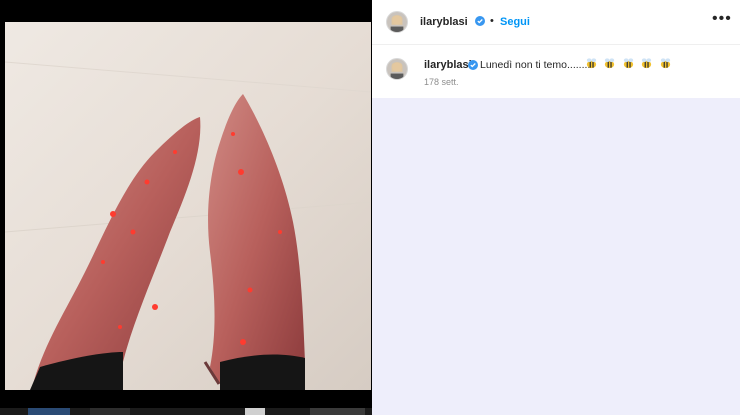 The image size is (740, 415). What do you see at coordinates (448, 65) in the screenshot?
I see `caption-username: ilaryblasi` at bounding box center [448, 65].